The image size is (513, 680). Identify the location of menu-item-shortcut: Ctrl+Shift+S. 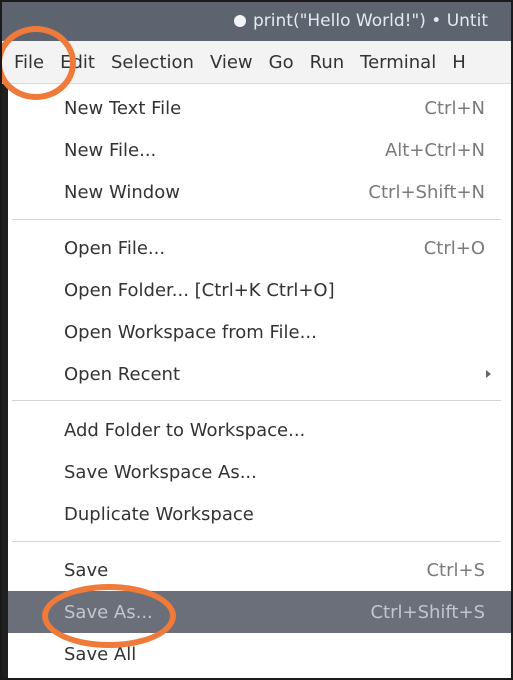
(427, 612).